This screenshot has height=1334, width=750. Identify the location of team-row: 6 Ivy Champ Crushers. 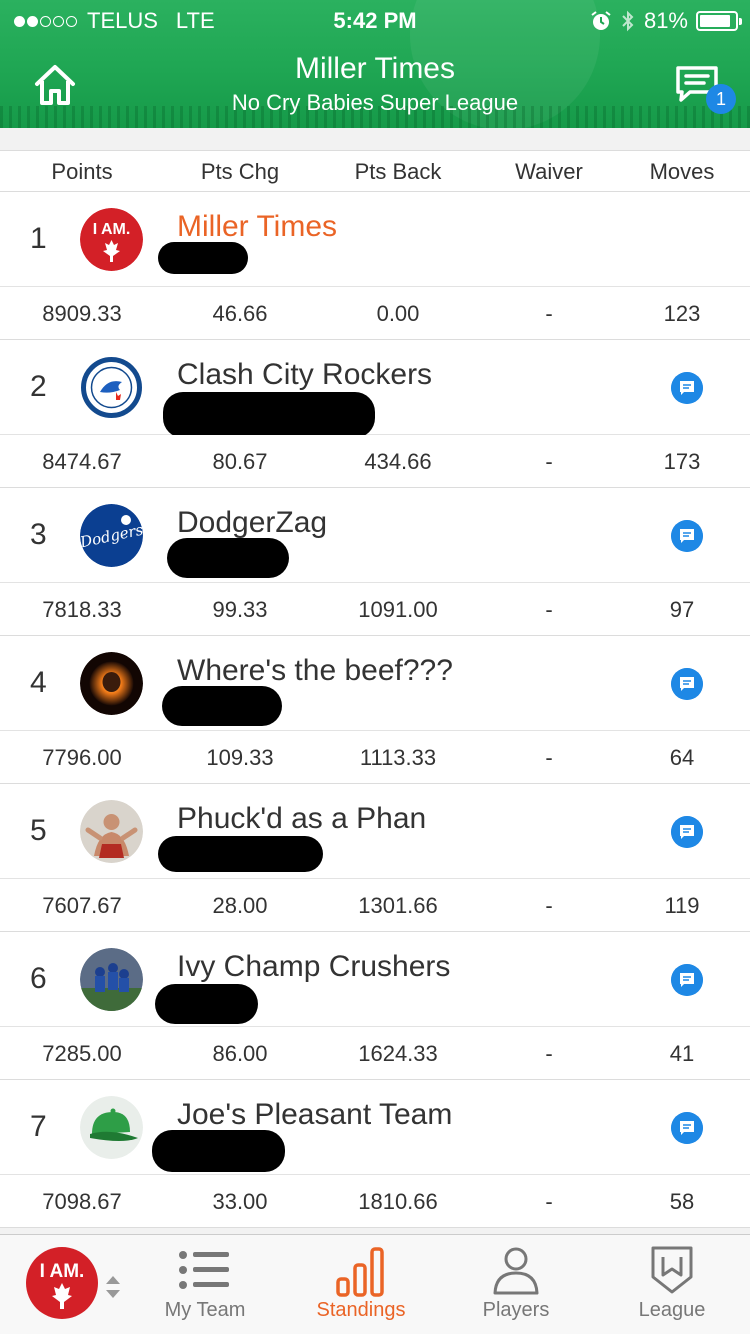
(375, 979).